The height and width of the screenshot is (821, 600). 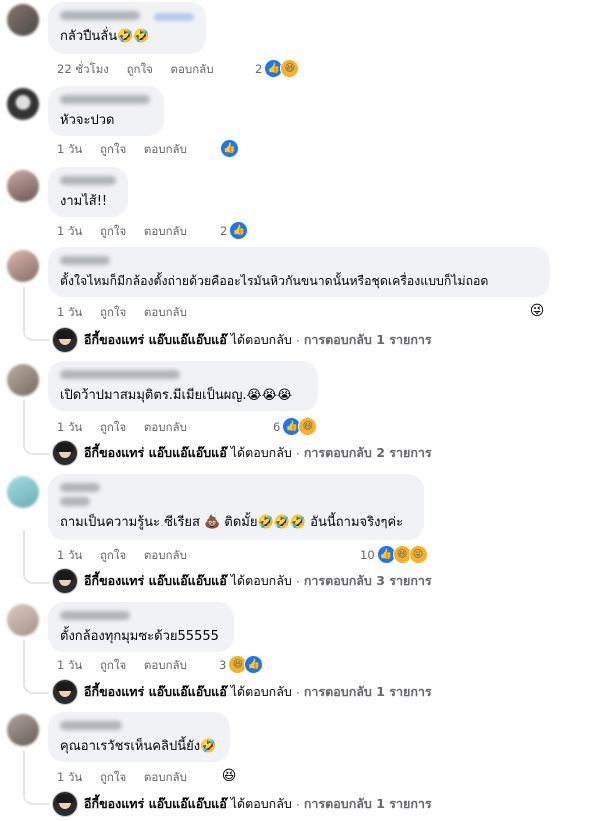 What do you see at coordinates (75, 501) in the screenshot?
I see `author-subtitle-blurred` at bounding box center [75, 501].